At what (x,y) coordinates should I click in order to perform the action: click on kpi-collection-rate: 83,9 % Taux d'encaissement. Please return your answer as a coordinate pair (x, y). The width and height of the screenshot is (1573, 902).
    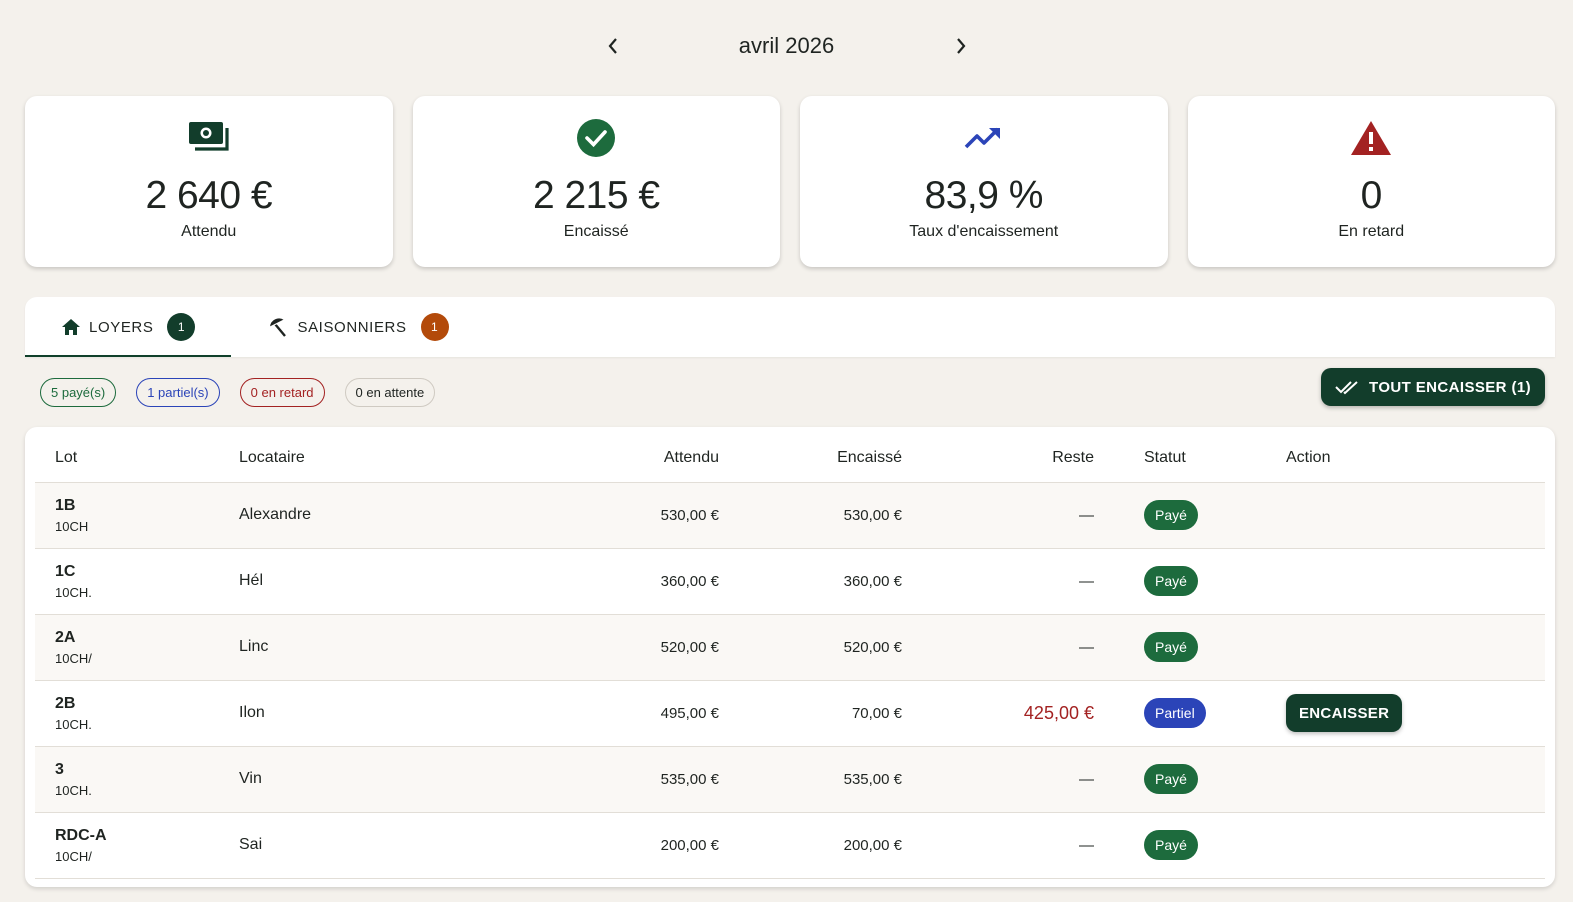
    Looking at the image, I should click on (984, 181).